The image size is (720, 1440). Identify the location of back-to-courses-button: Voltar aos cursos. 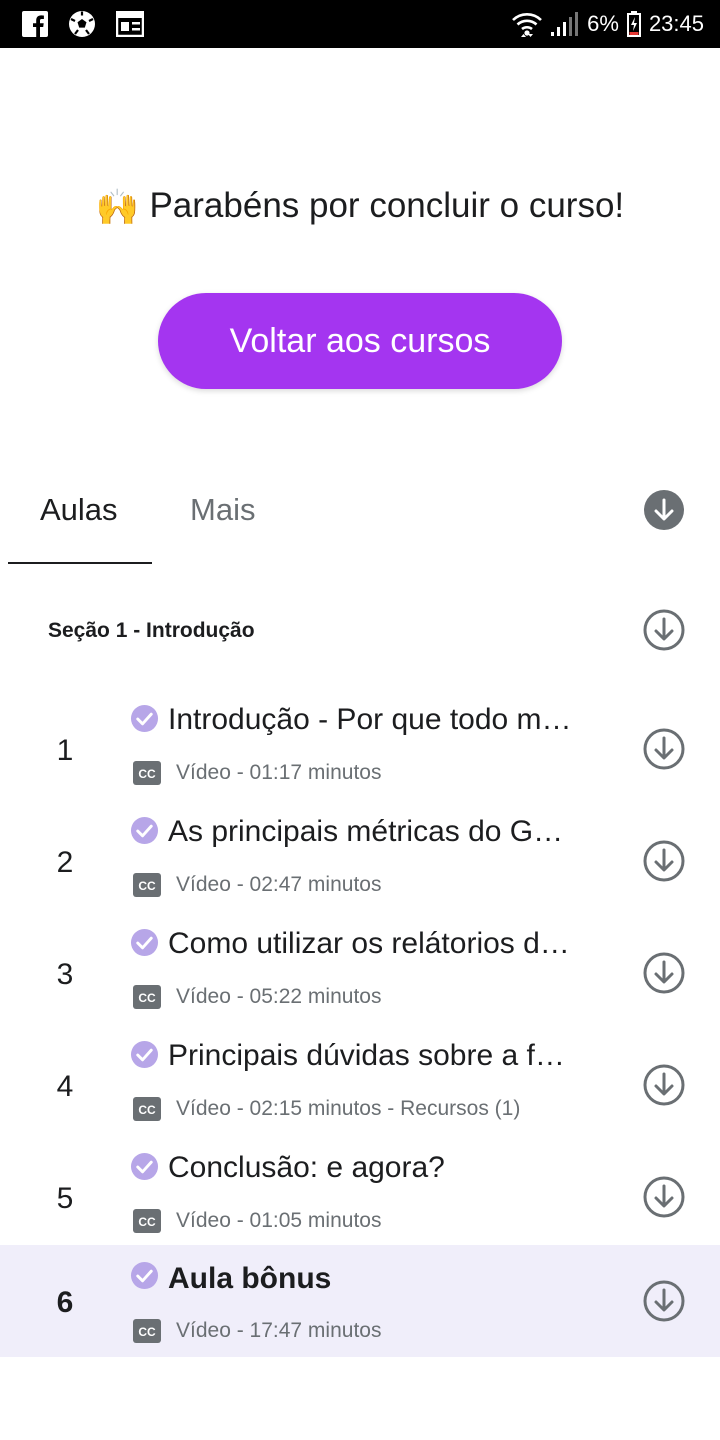
(360, 341).